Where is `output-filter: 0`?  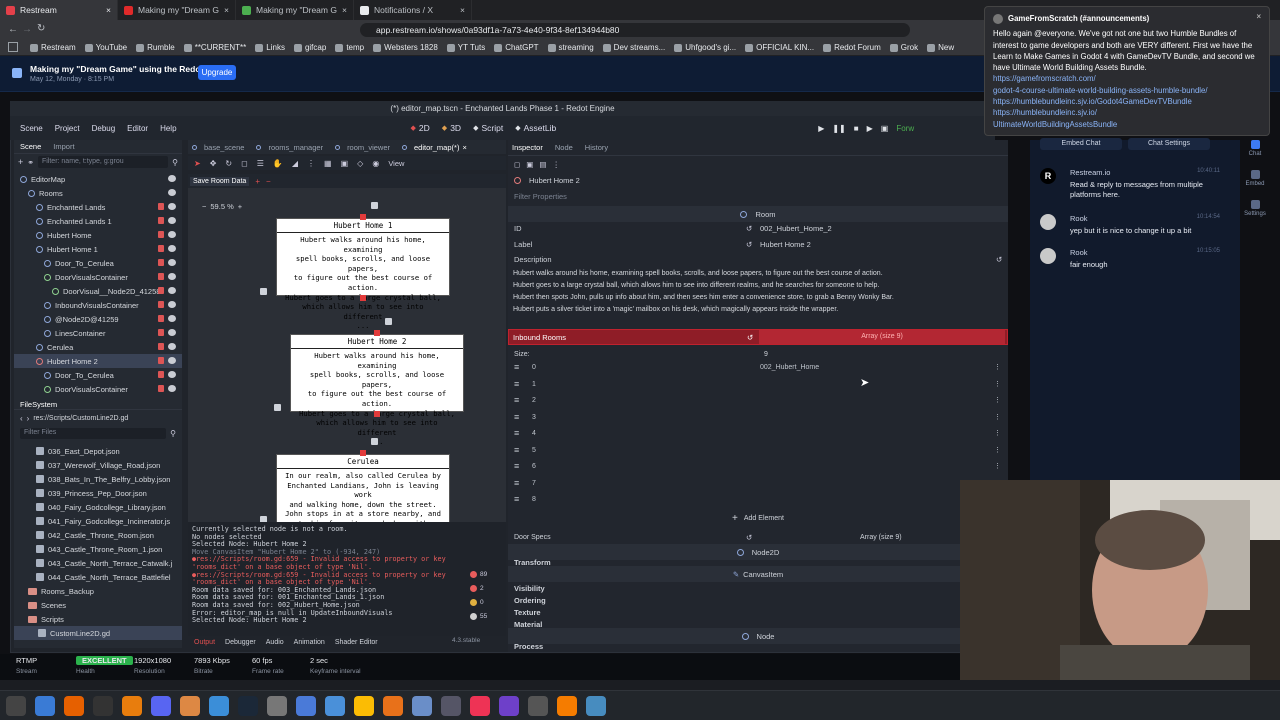 output-filter: 0 is located at coordinates (486, 602).